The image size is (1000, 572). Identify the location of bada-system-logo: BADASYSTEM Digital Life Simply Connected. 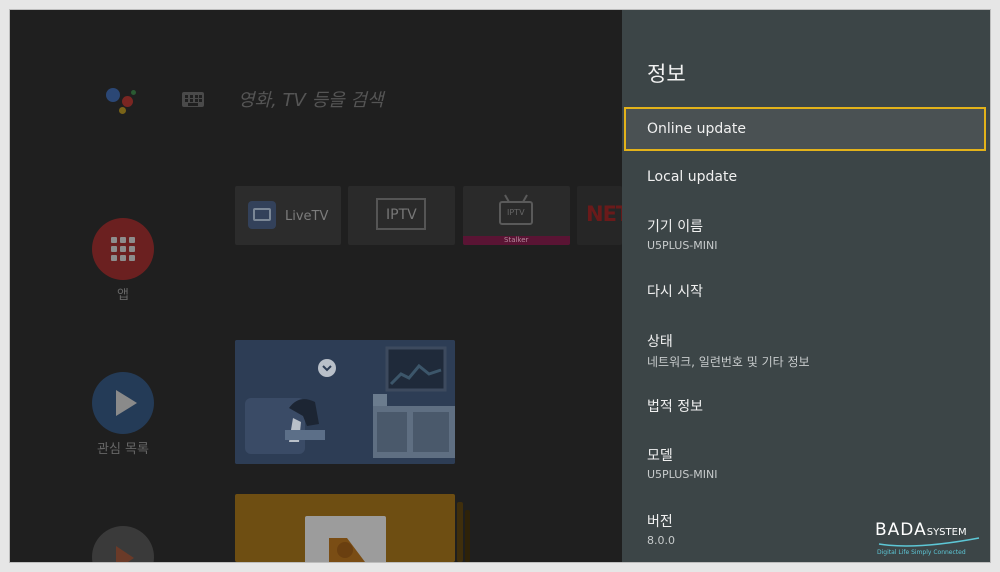
(930, 540).